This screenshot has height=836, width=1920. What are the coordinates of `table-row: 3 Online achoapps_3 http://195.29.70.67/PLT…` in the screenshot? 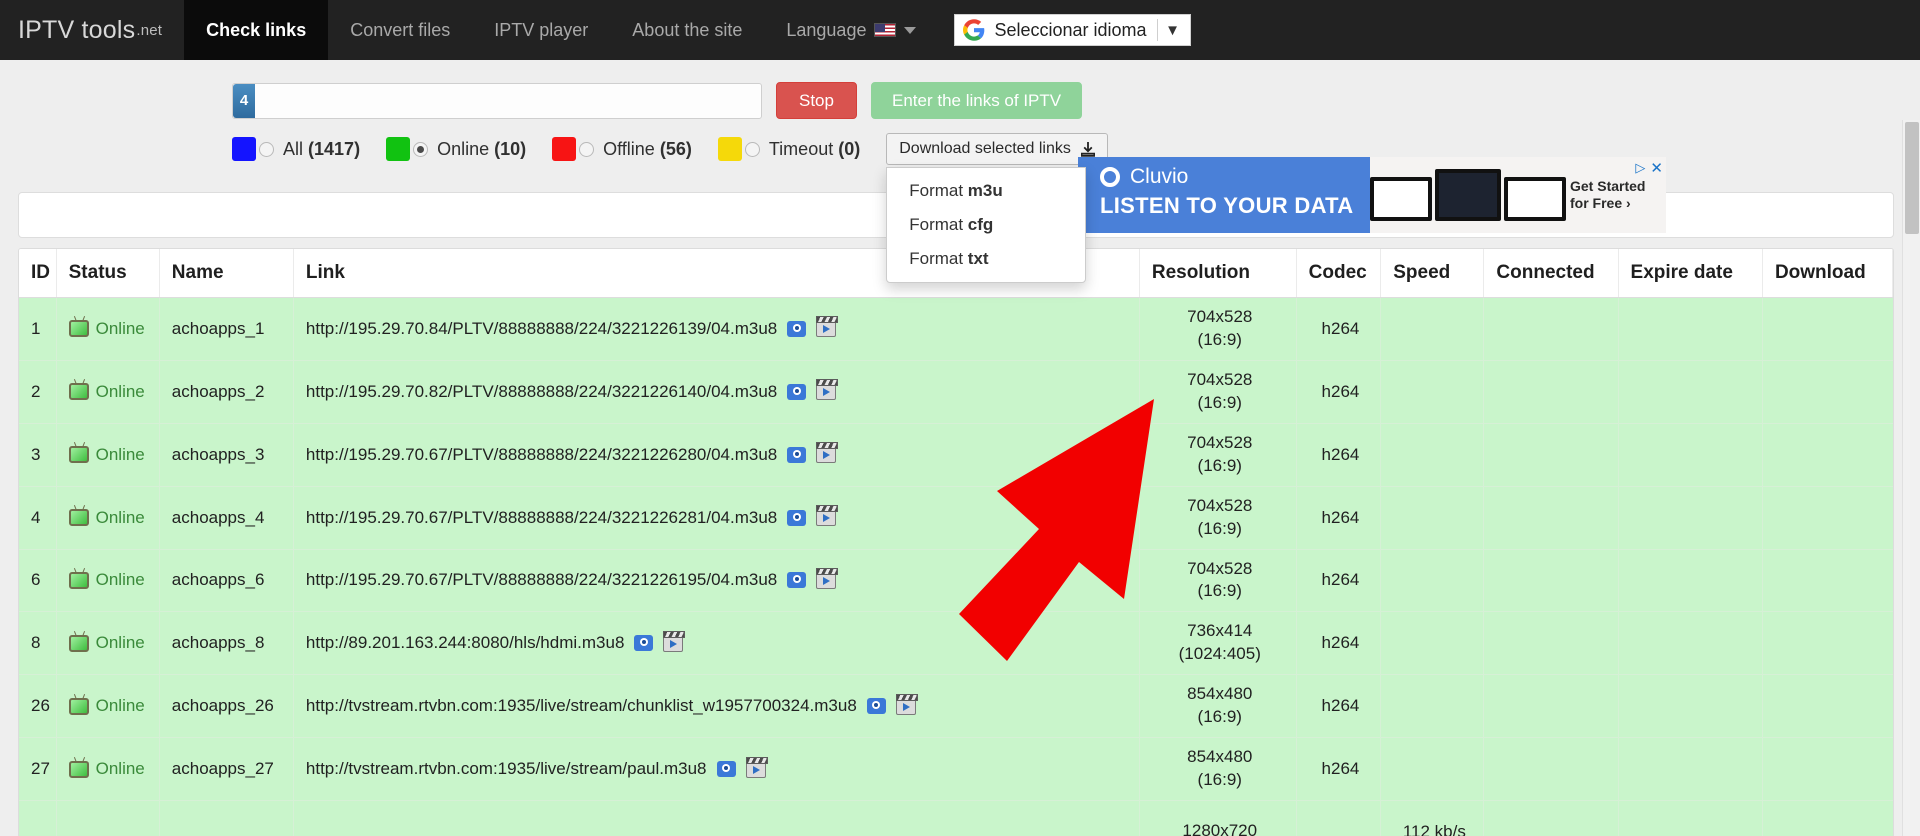 It's located at (956, 455).